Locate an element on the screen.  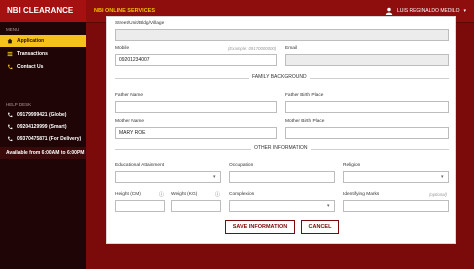
identifying-marks-field is located at coordinates (396, 206).